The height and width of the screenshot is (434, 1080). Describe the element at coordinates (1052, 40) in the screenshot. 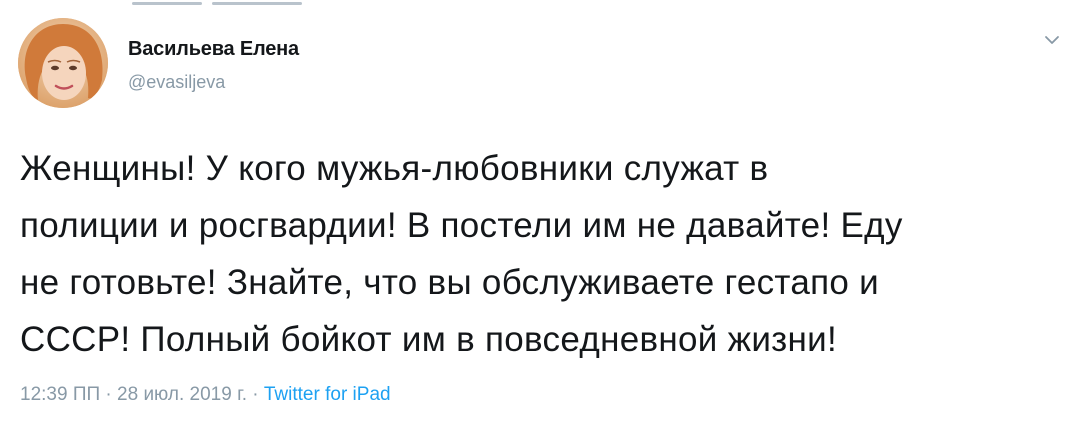

I see `chevron-down-icon` at that location.